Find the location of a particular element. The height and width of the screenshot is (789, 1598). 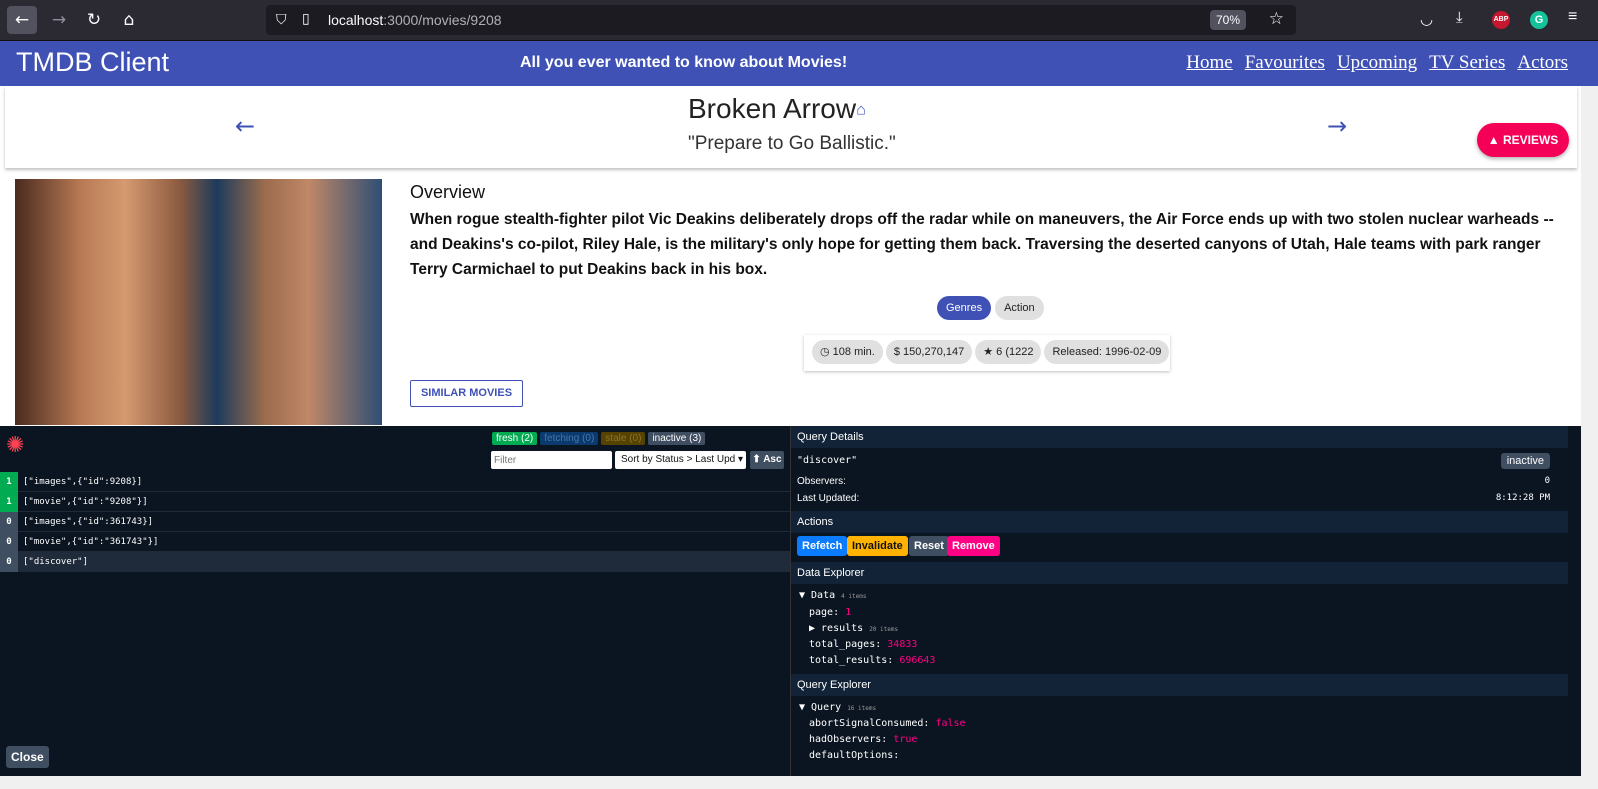

query-key: ["images",{"id":361743}] is located at coordinates (88, 522).